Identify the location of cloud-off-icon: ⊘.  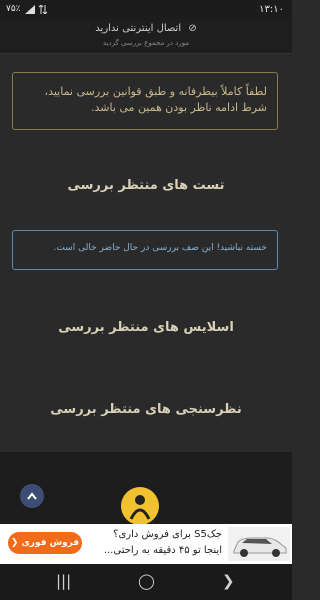
(192, 28).